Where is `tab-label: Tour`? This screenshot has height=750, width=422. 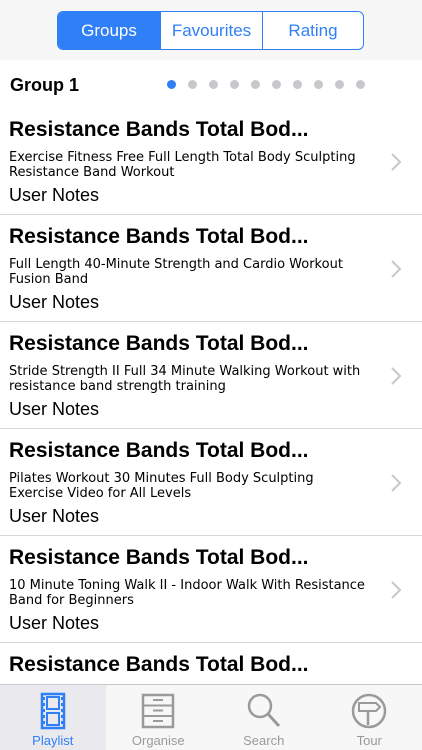
tab-label: Tour is located at coordinates (369, 740).